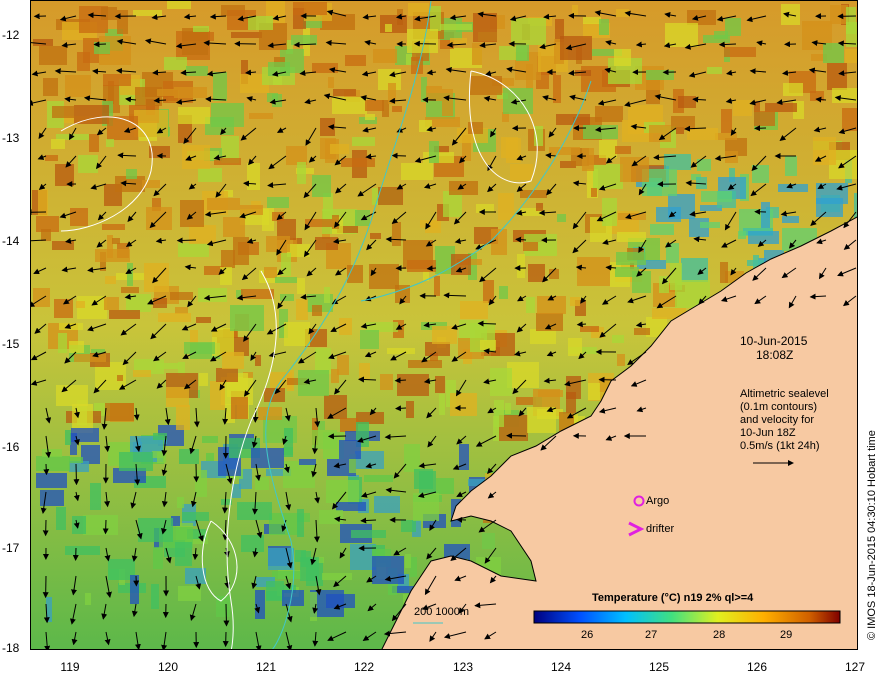 This screenshot has width=880, height=680. I want to click on lon-label: 127, so click(855, 667).